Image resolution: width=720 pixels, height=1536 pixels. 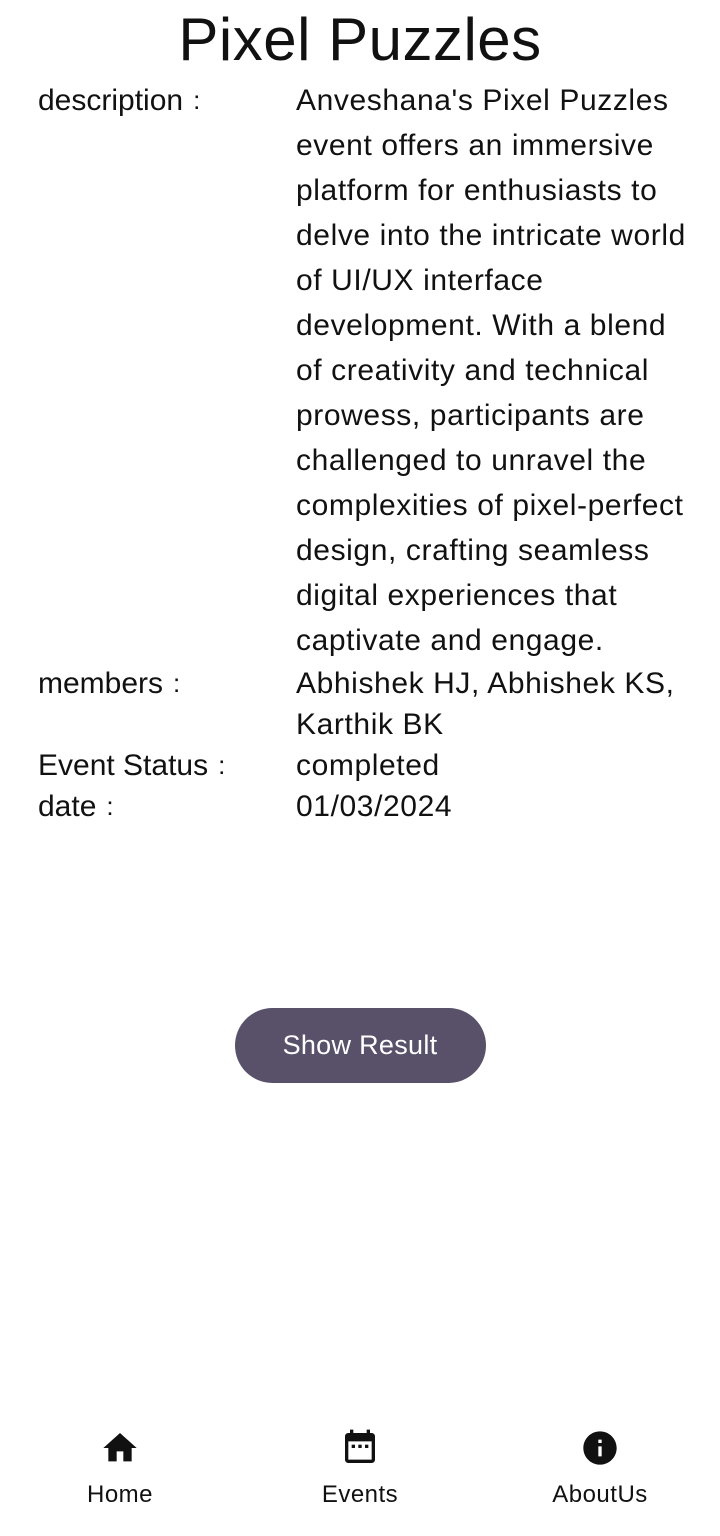 What do you see at coordinates (101, 683) in the screenshot?
I see `members-label: members` at bounding box center [101, 683].